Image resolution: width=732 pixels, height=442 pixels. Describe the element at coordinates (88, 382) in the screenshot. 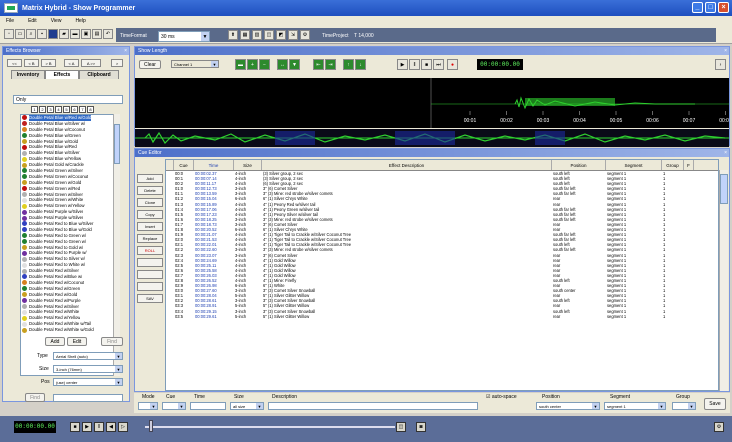

I see `pos-select: (use) center ▼` at that location.